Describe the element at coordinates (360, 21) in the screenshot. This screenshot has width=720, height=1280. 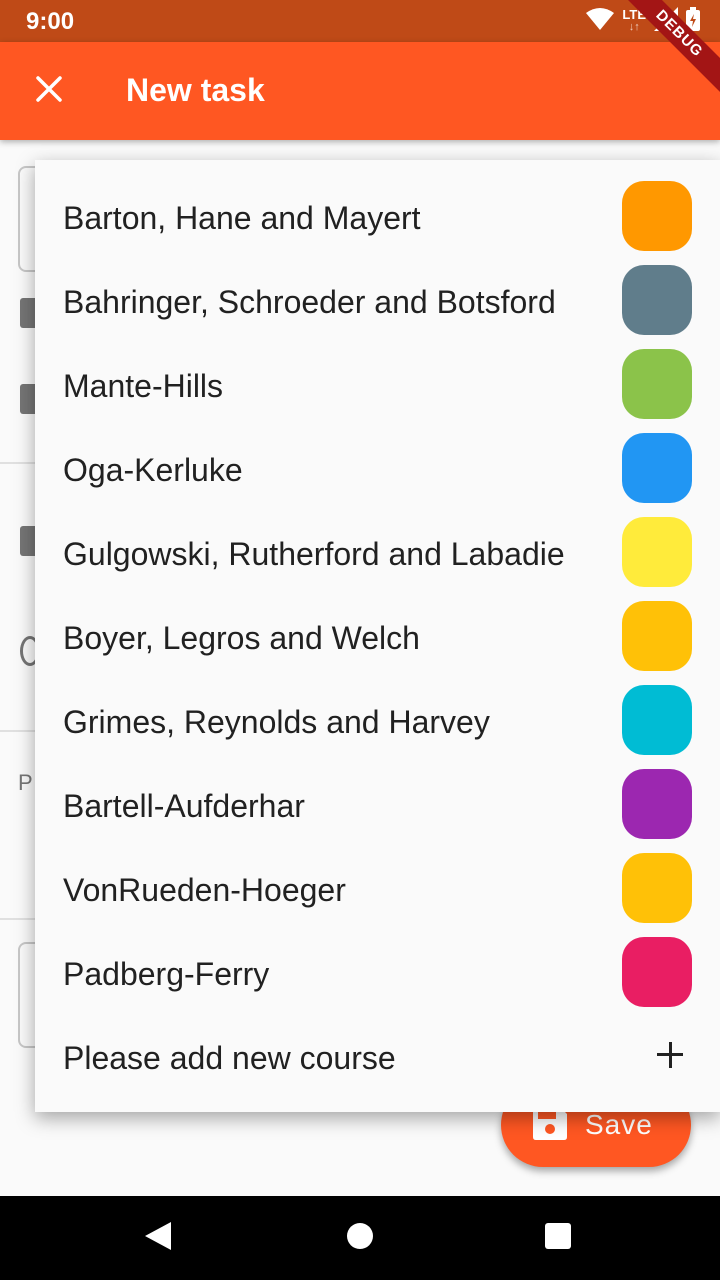
I see `status-bar: 9:00 LTE ↓↑` at that location.